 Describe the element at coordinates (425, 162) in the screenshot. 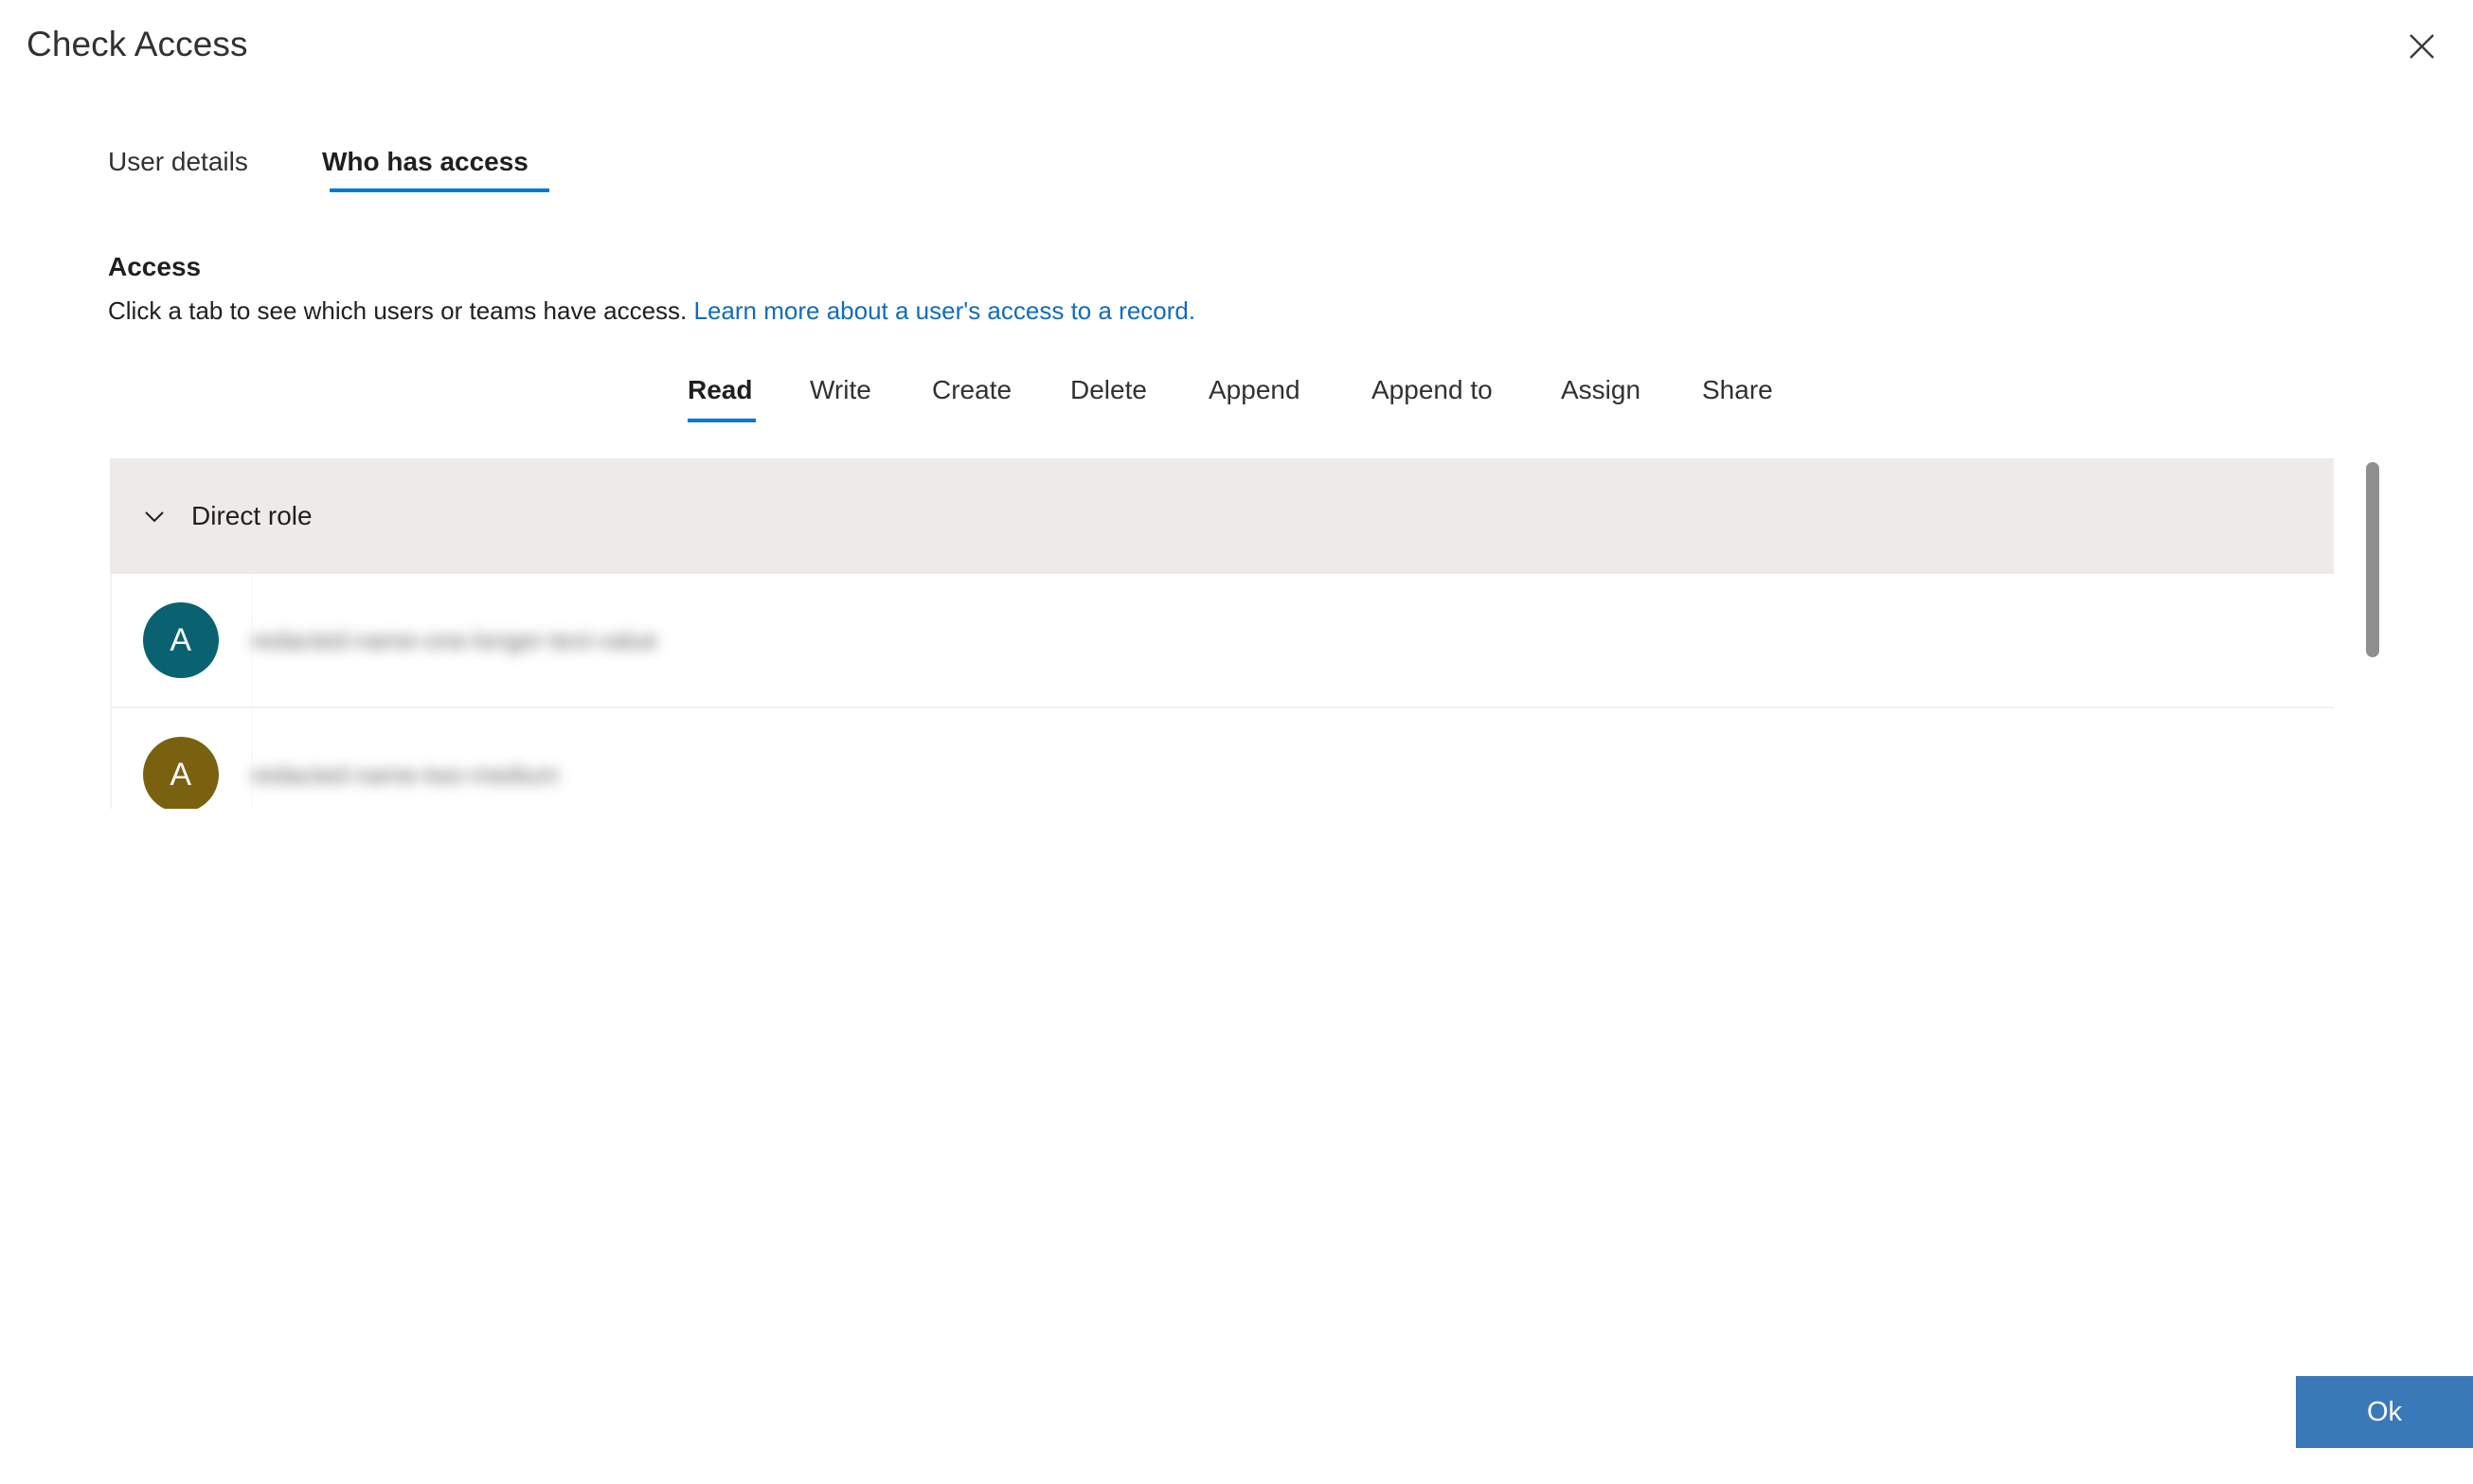

I see `tab-who-has-access: Who has access` at that location.